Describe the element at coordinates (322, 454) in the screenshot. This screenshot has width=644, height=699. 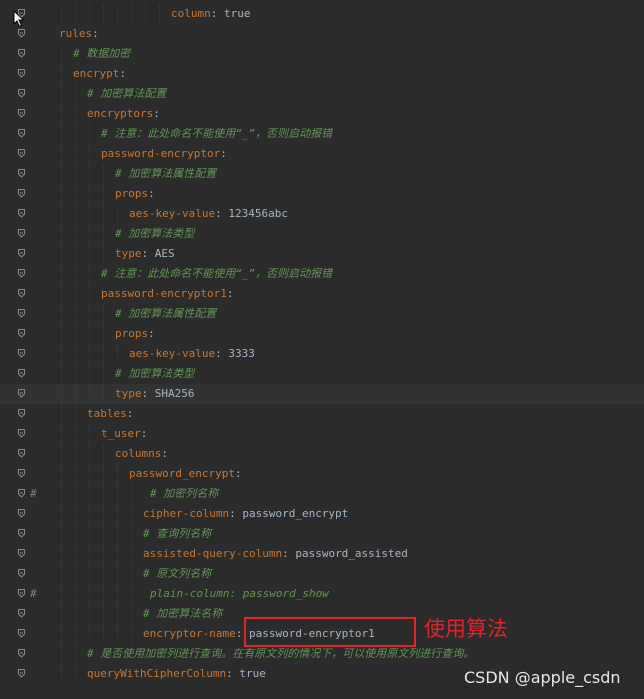
I see `code-line: columns:` at that location.